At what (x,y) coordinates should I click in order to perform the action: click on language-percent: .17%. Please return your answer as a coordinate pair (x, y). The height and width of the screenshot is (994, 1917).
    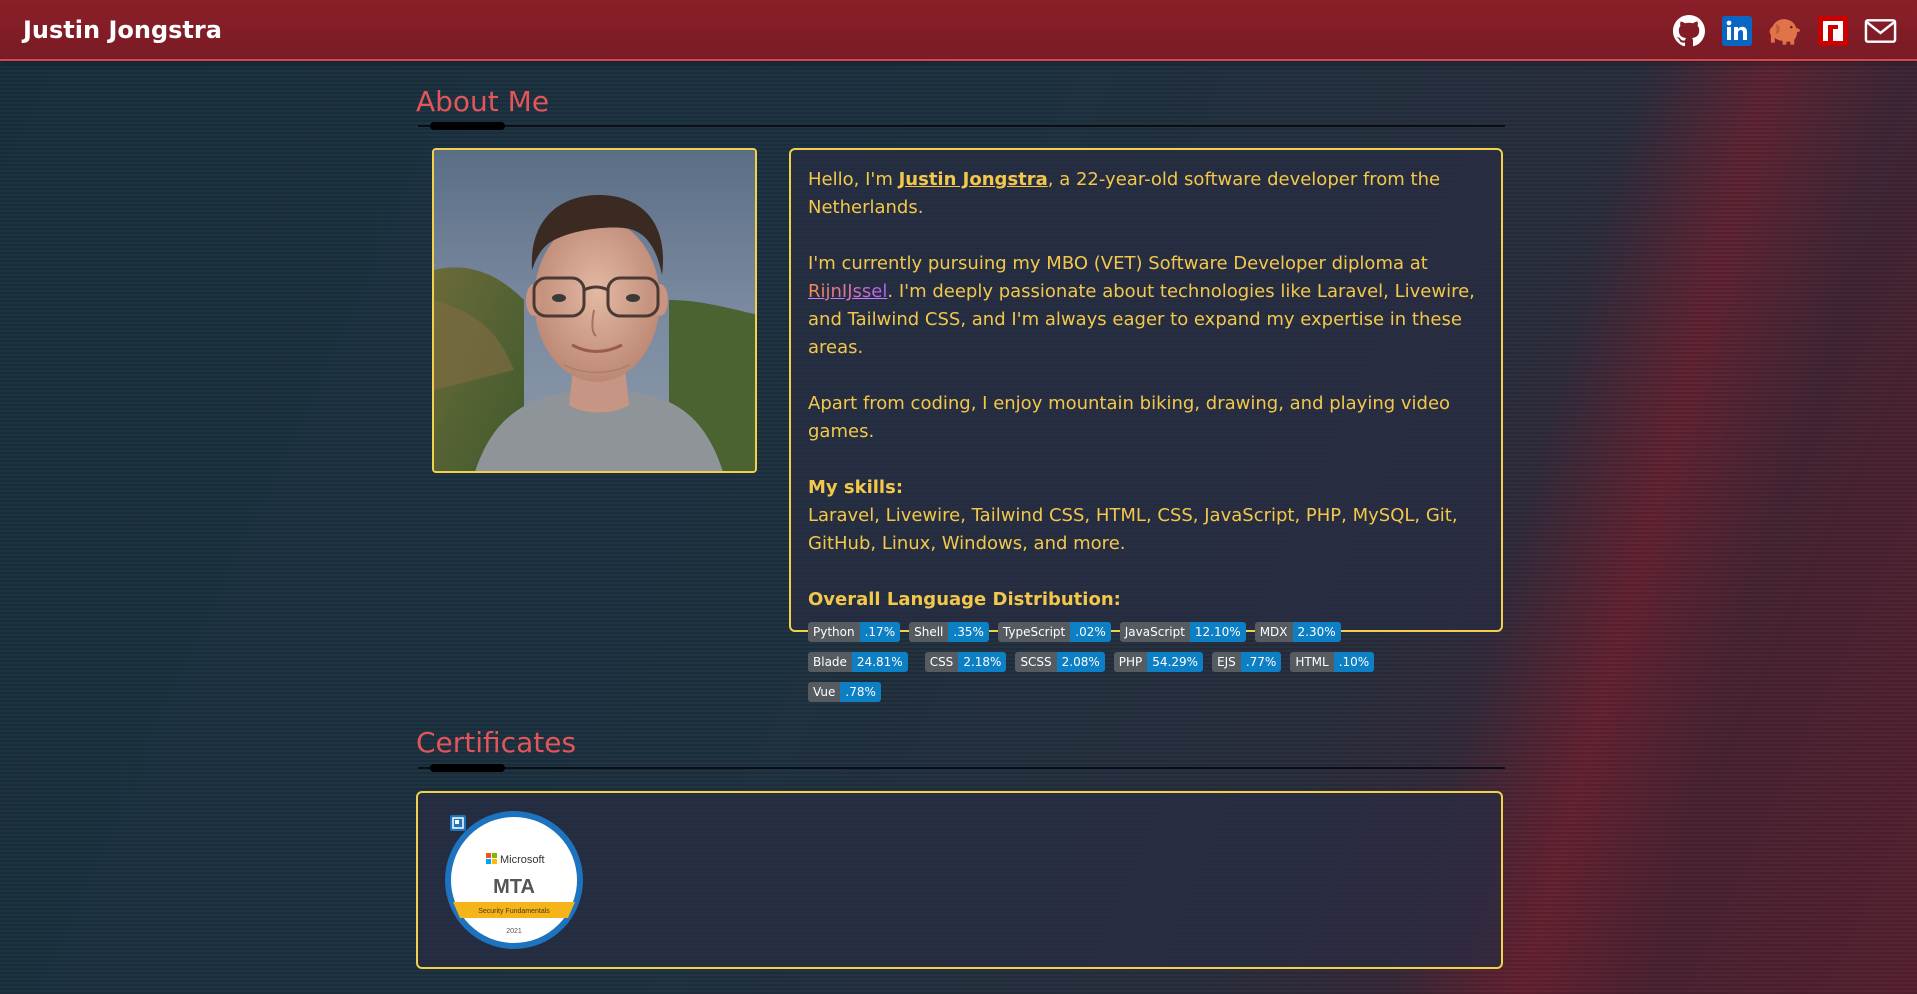
    Looking at the image, I should click on (880, 632).